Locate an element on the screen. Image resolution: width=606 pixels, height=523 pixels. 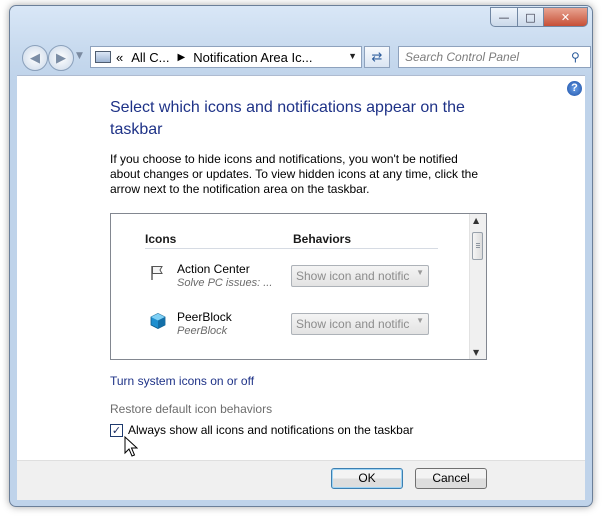
refresh-icon: ⇄ is located at coordinates (377, 57).